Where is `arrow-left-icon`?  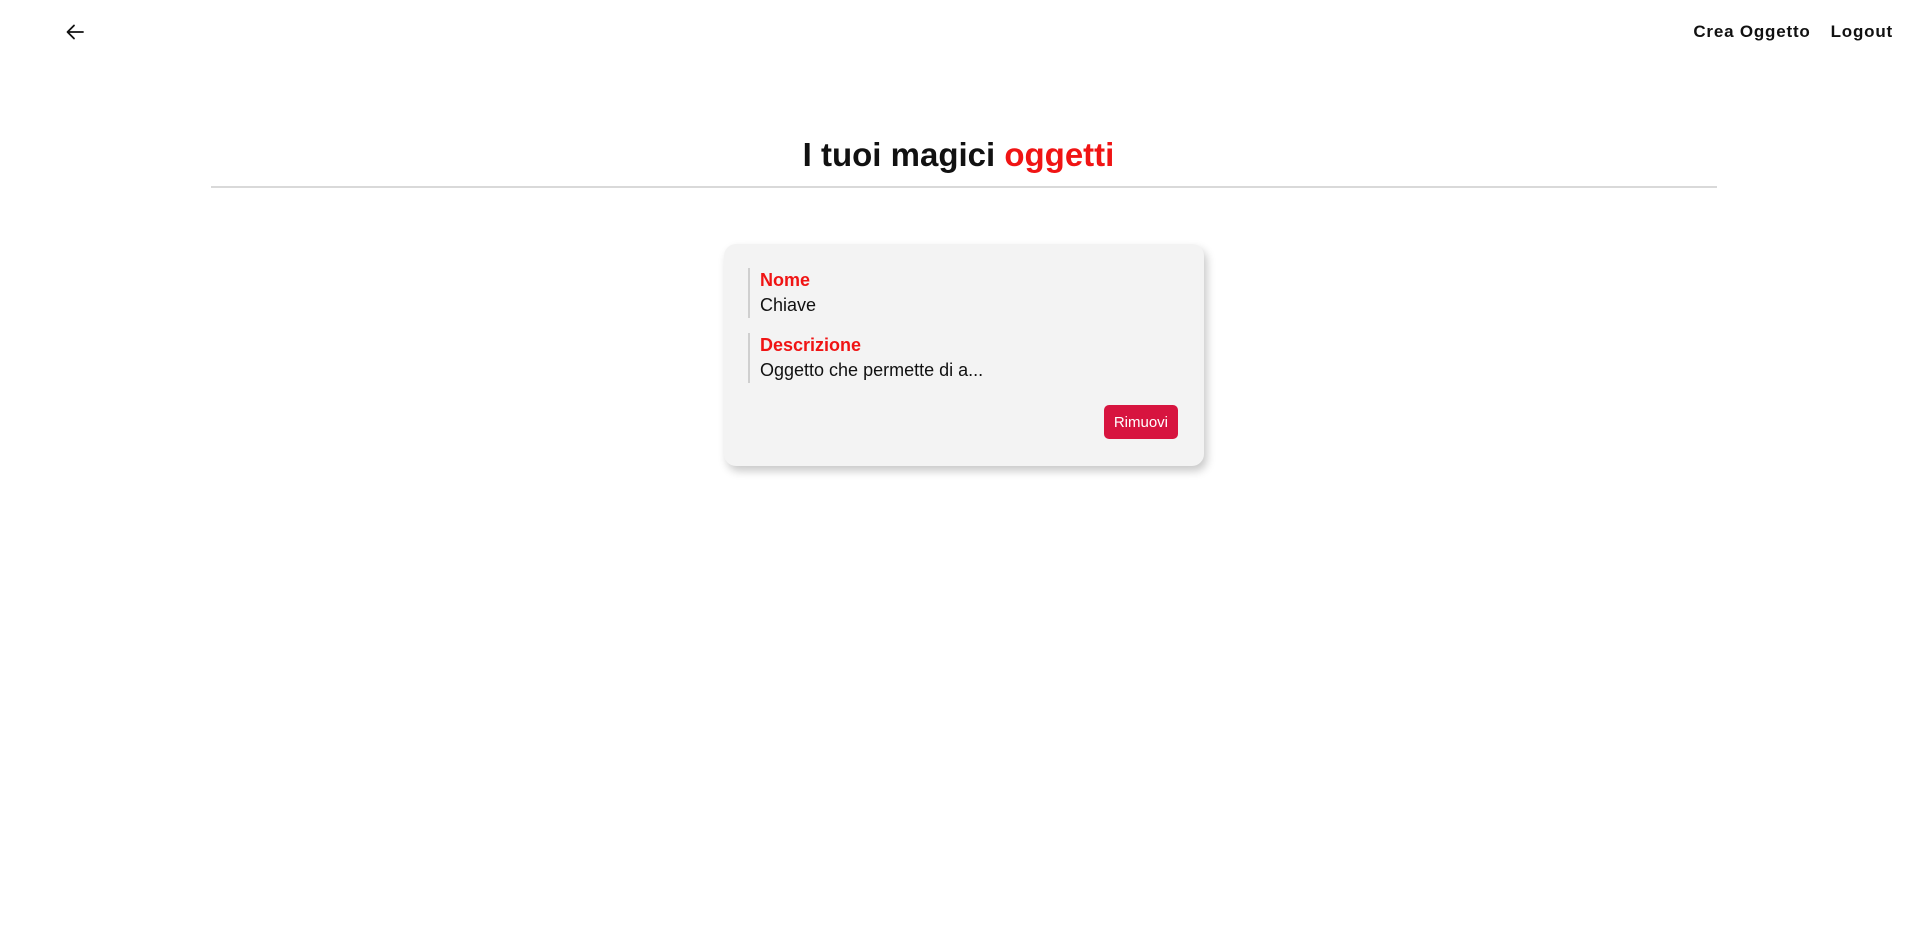 arrow-left-icon is located at coordinates (75, 34).